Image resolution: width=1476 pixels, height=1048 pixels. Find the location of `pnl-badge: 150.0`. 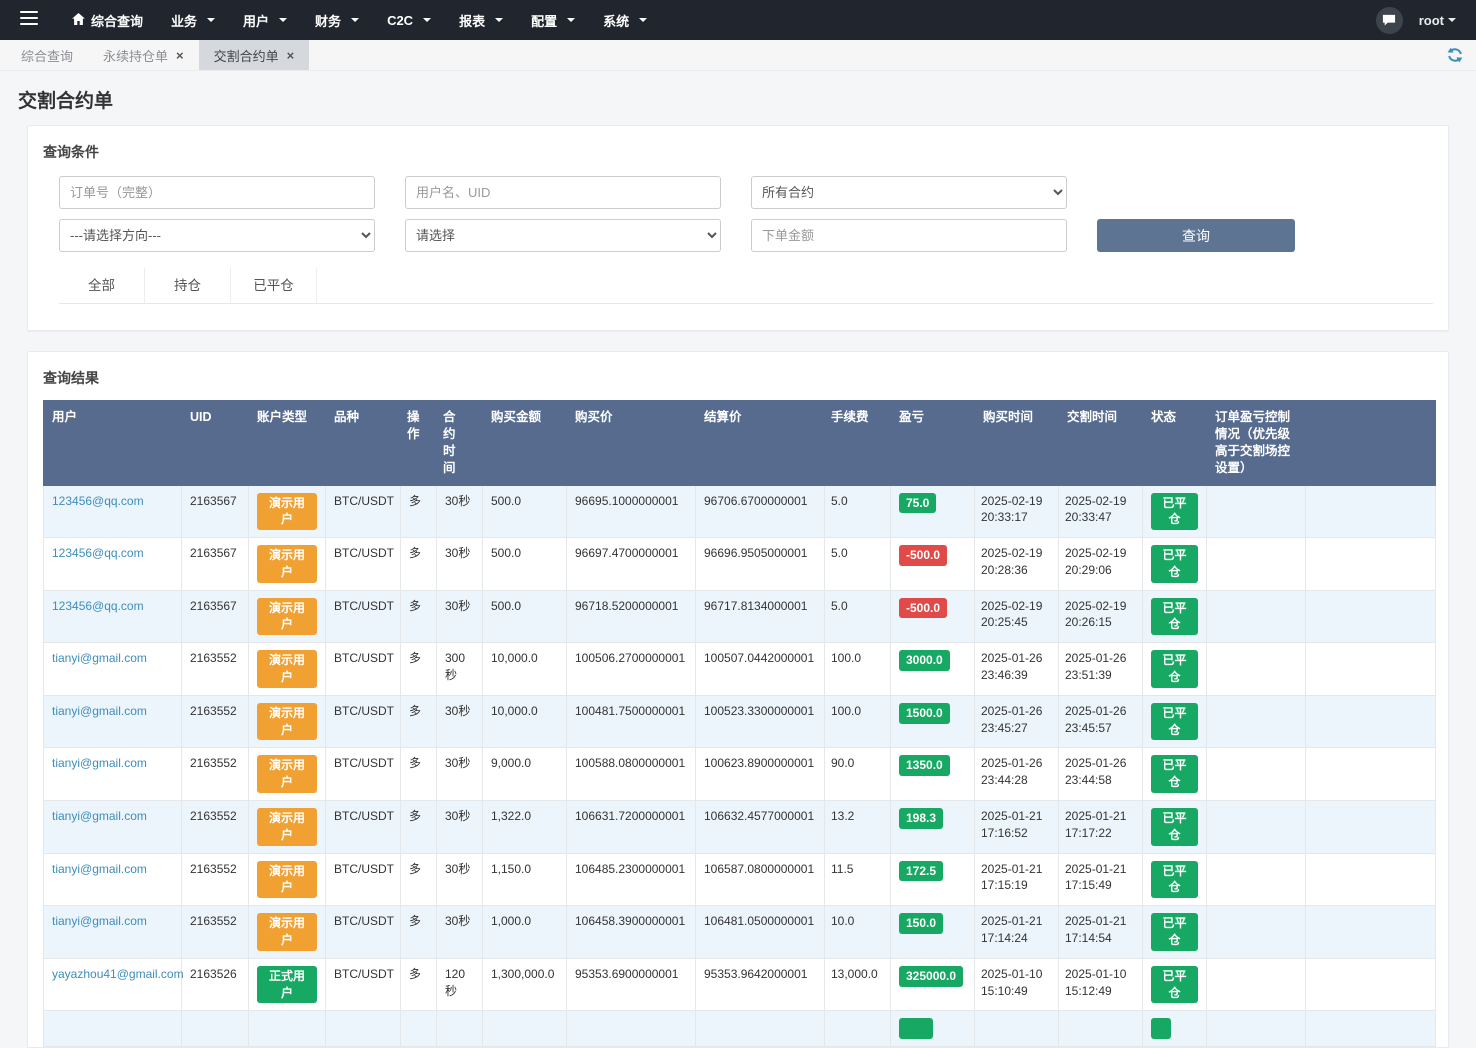

pnl-badge: 150.0 is located at coordinates (921, 924).